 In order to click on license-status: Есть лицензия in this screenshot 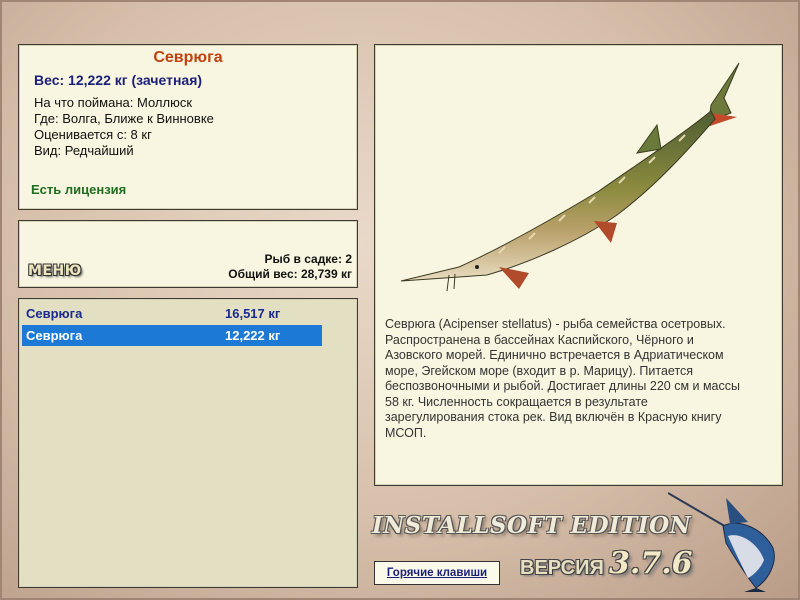, I will do `click(79, 189)`.